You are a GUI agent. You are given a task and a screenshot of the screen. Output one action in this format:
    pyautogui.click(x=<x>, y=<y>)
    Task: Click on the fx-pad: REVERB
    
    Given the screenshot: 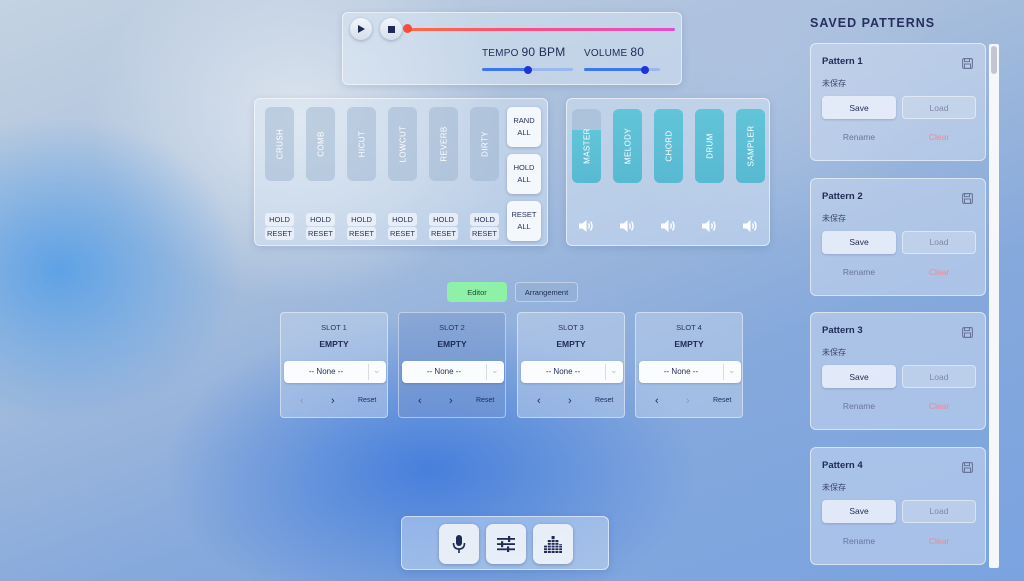 What is the action you would take?
    pyautogui.click(x=443, y=144)
    